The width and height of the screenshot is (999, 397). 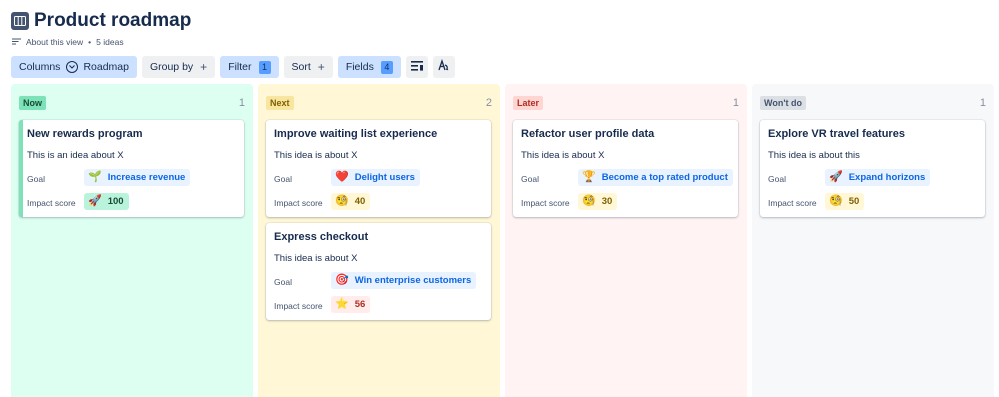 I want to click on column-header: Won't do 1, so click(x=873, y=103).